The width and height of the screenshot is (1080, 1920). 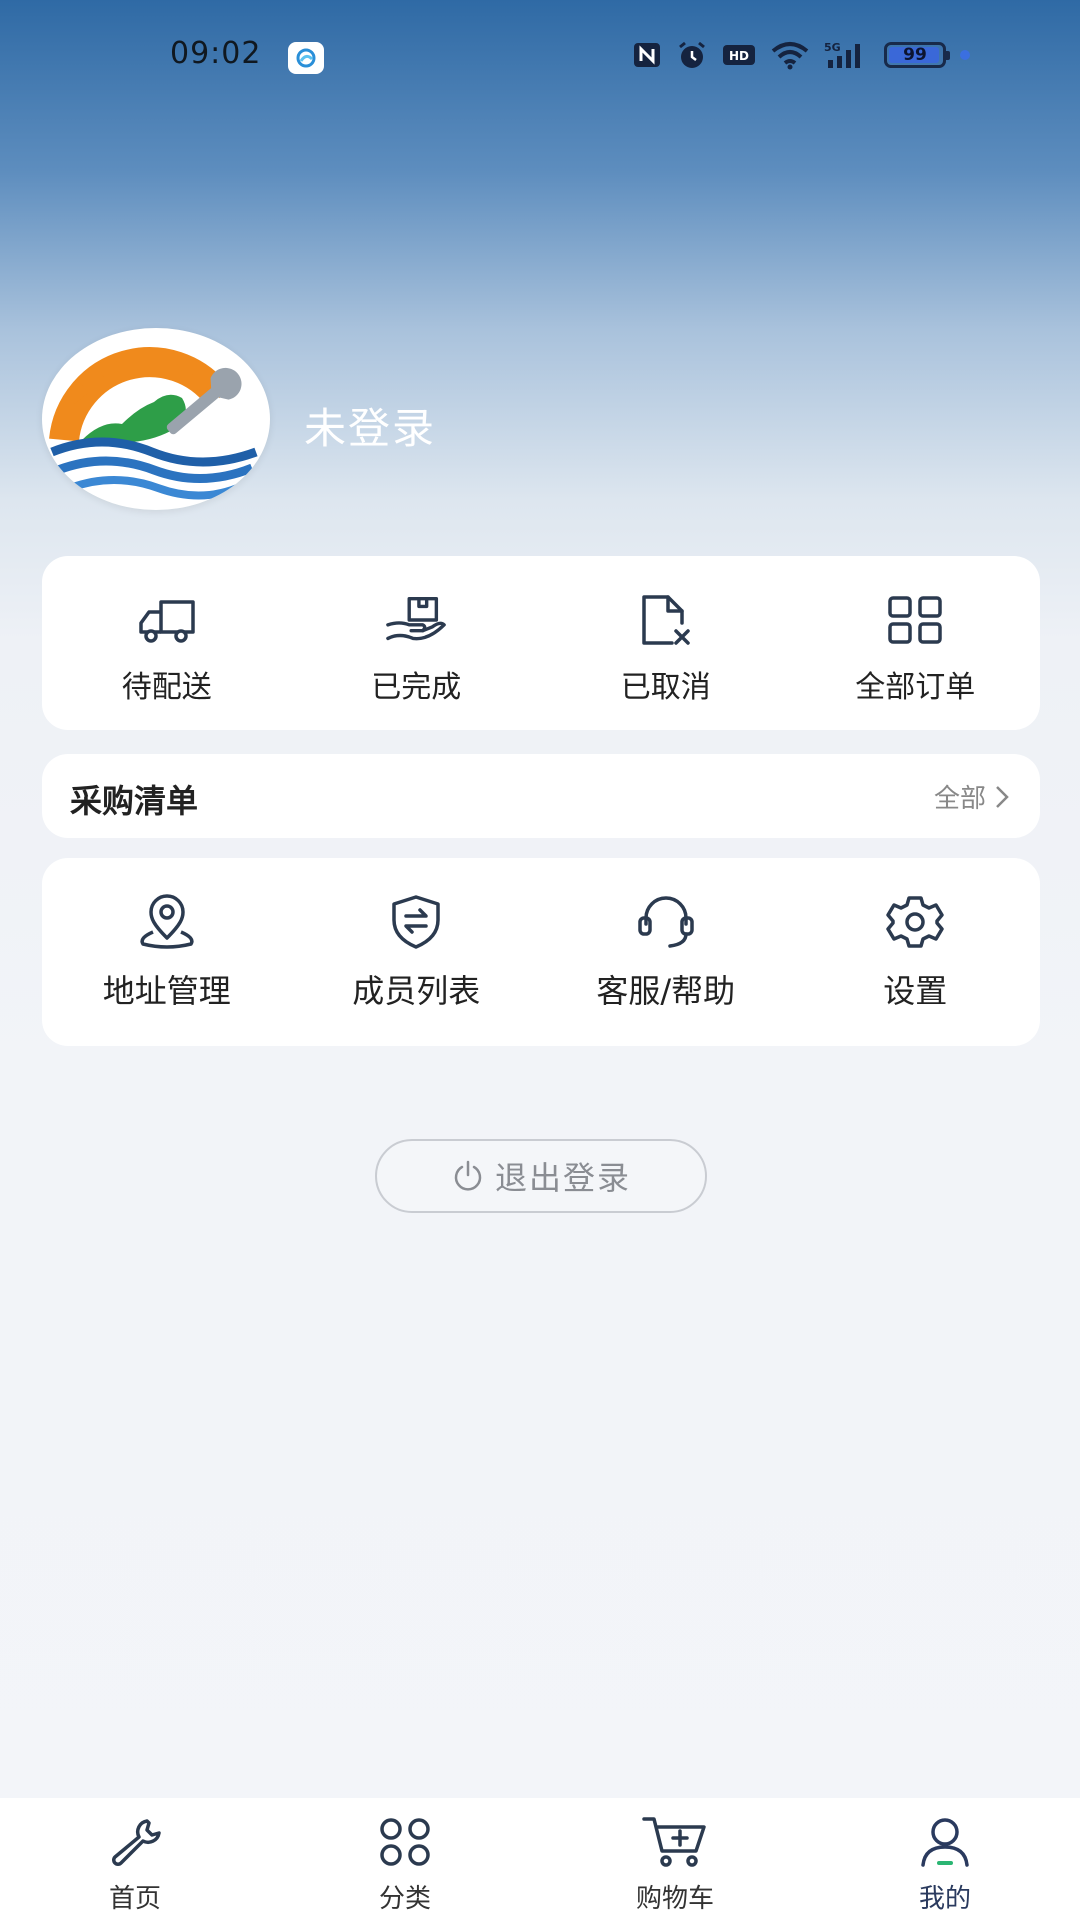 I want to click on order-all: 全部订单, so click(x=916, y=643).